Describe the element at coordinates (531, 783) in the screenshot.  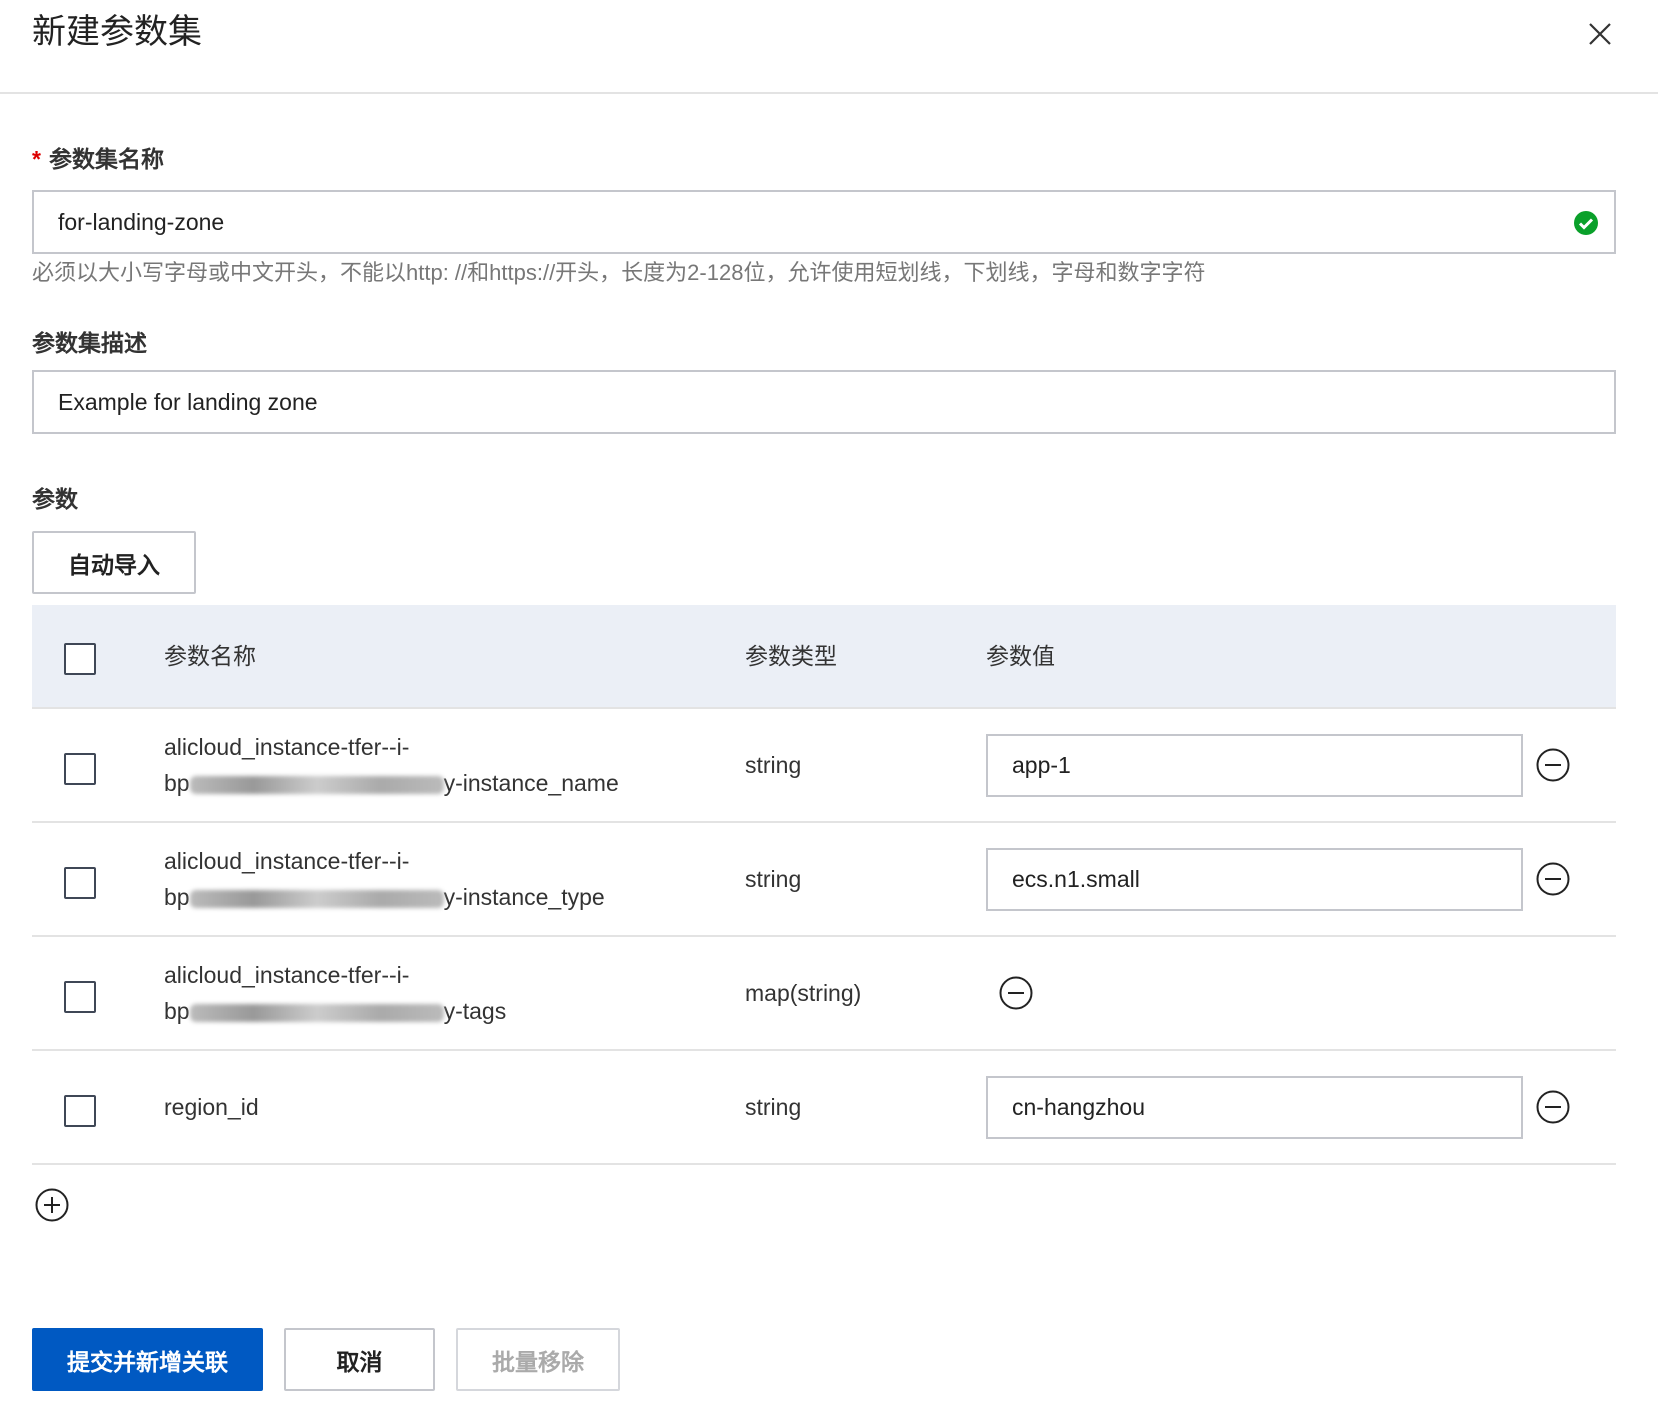
I see `param-name-suffix: y-instance_name` at that location.